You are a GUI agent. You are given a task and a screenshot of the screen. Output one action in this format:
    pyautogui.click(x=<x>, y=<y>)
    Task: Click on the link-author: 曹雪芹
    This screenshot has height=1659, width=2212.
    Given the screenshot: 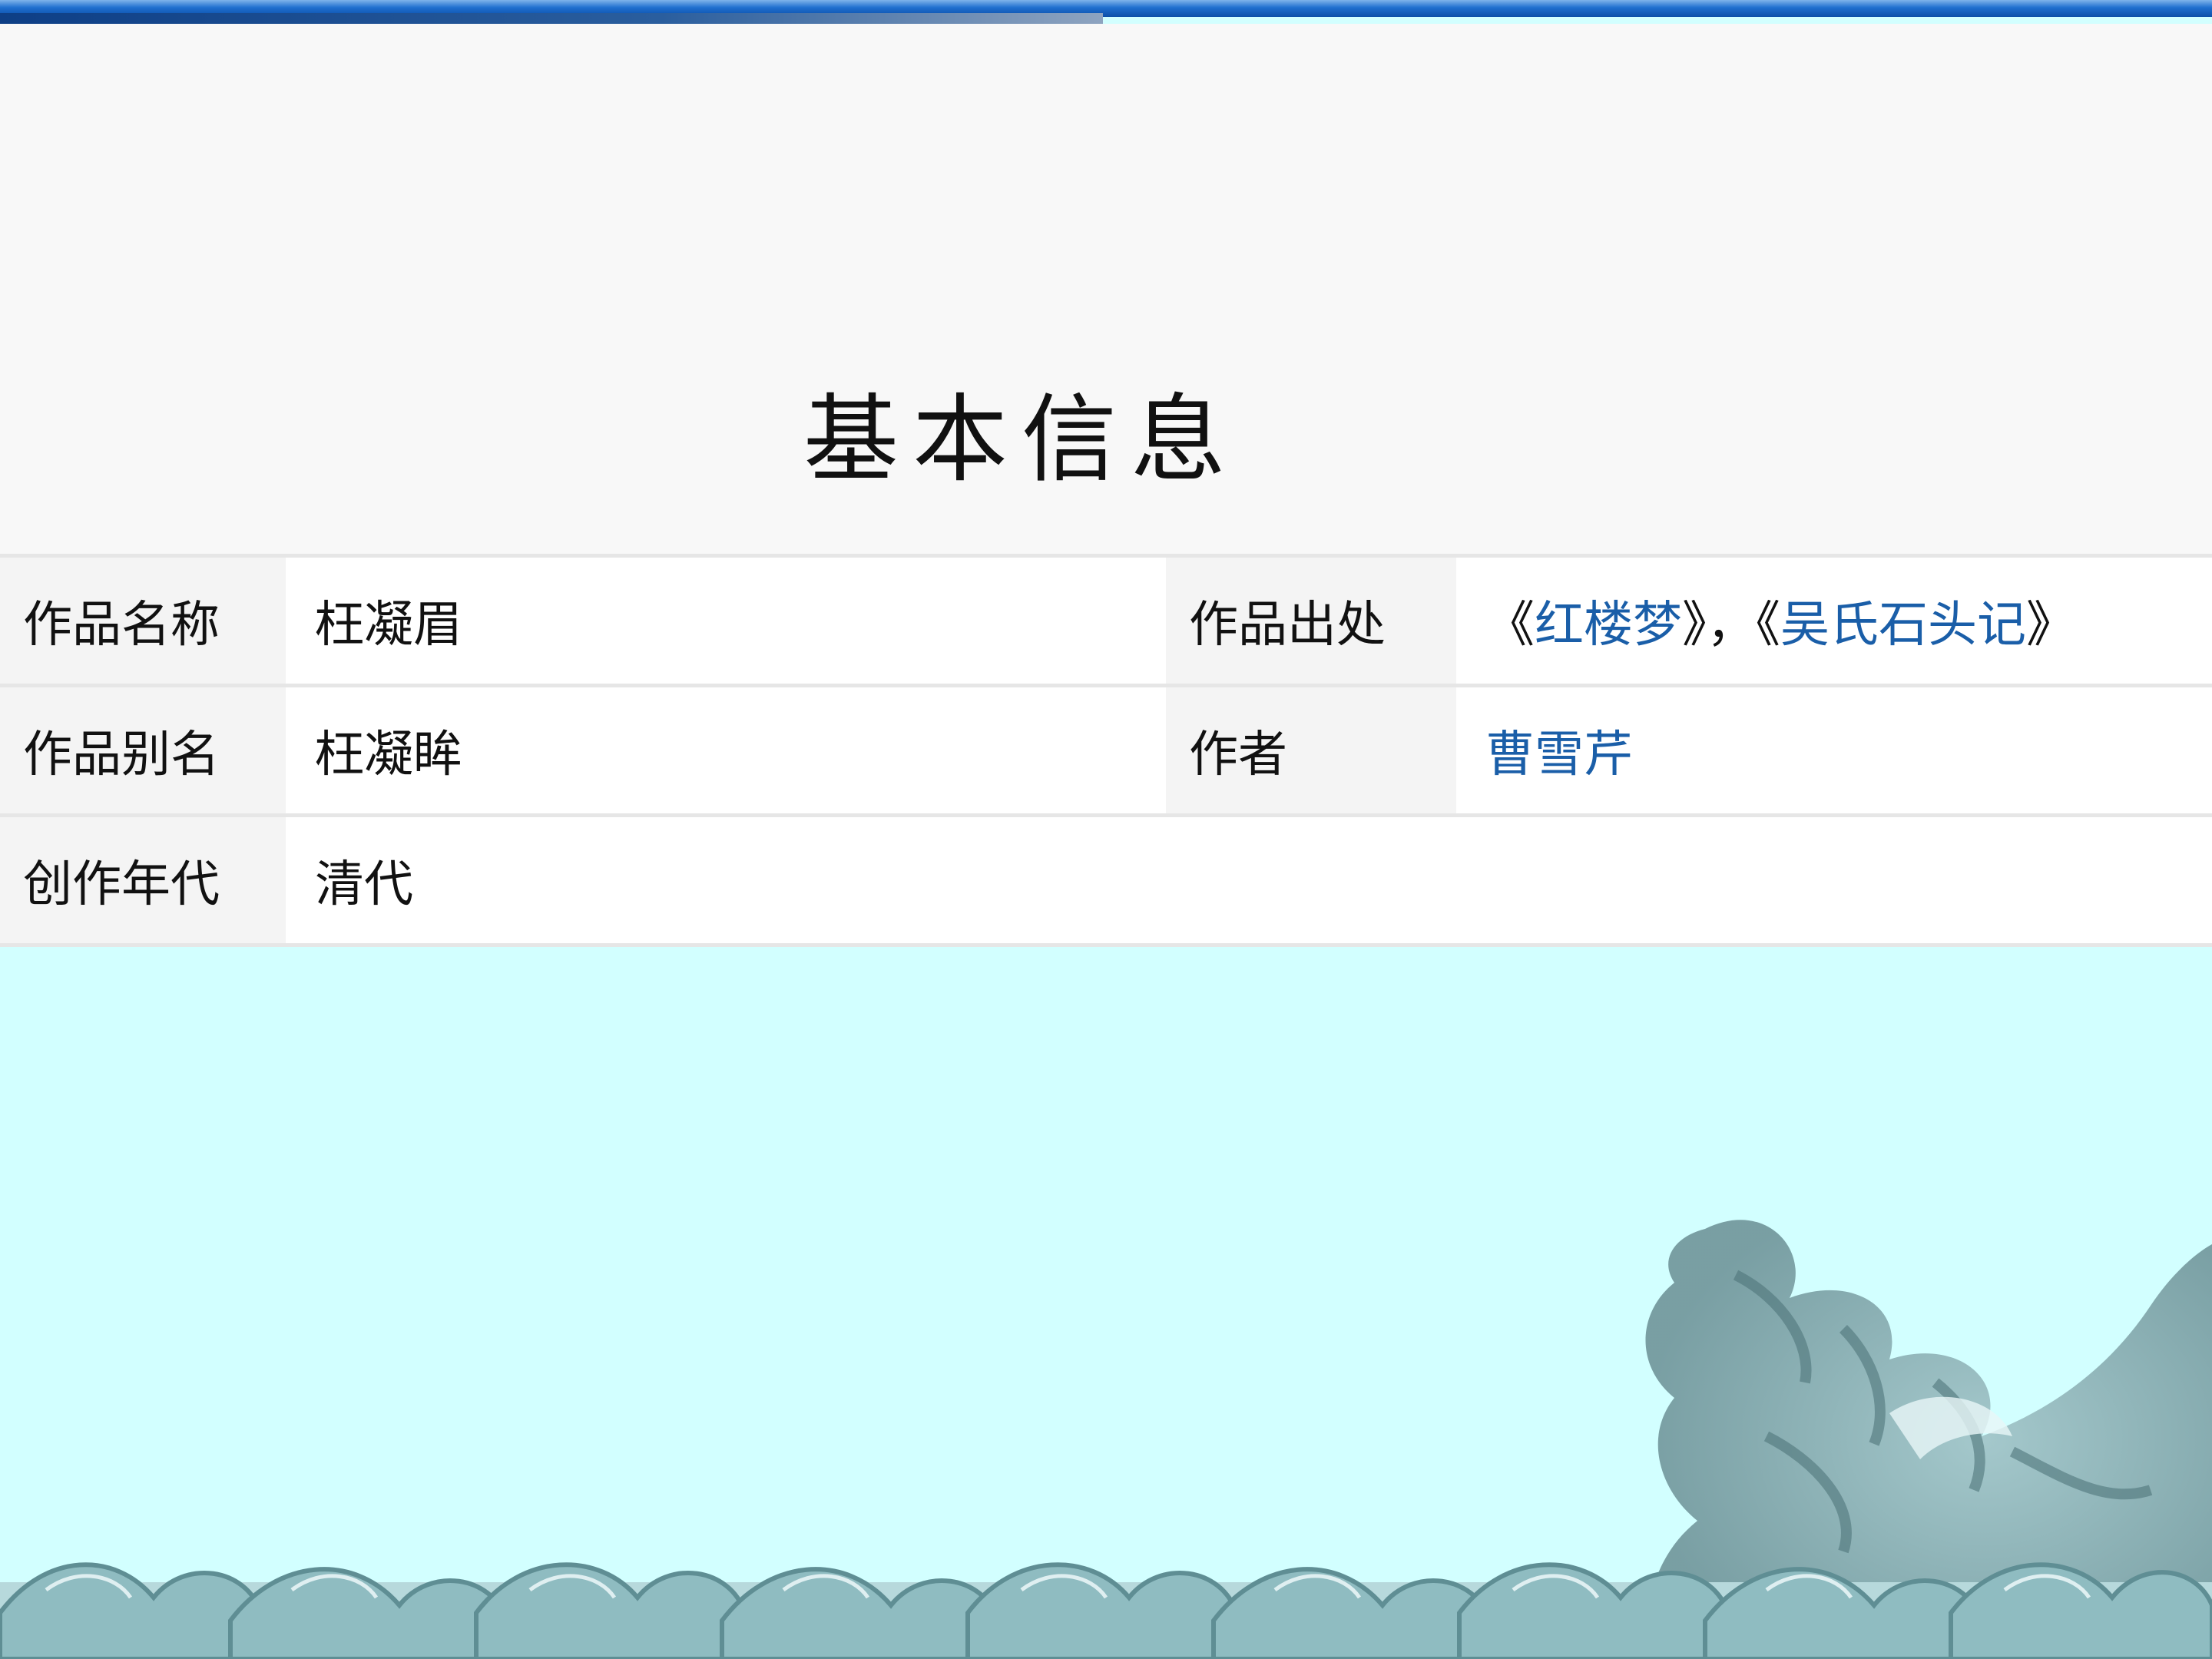 What is the action you would take?
    pyautogui.click(x=1559, y=755)
    